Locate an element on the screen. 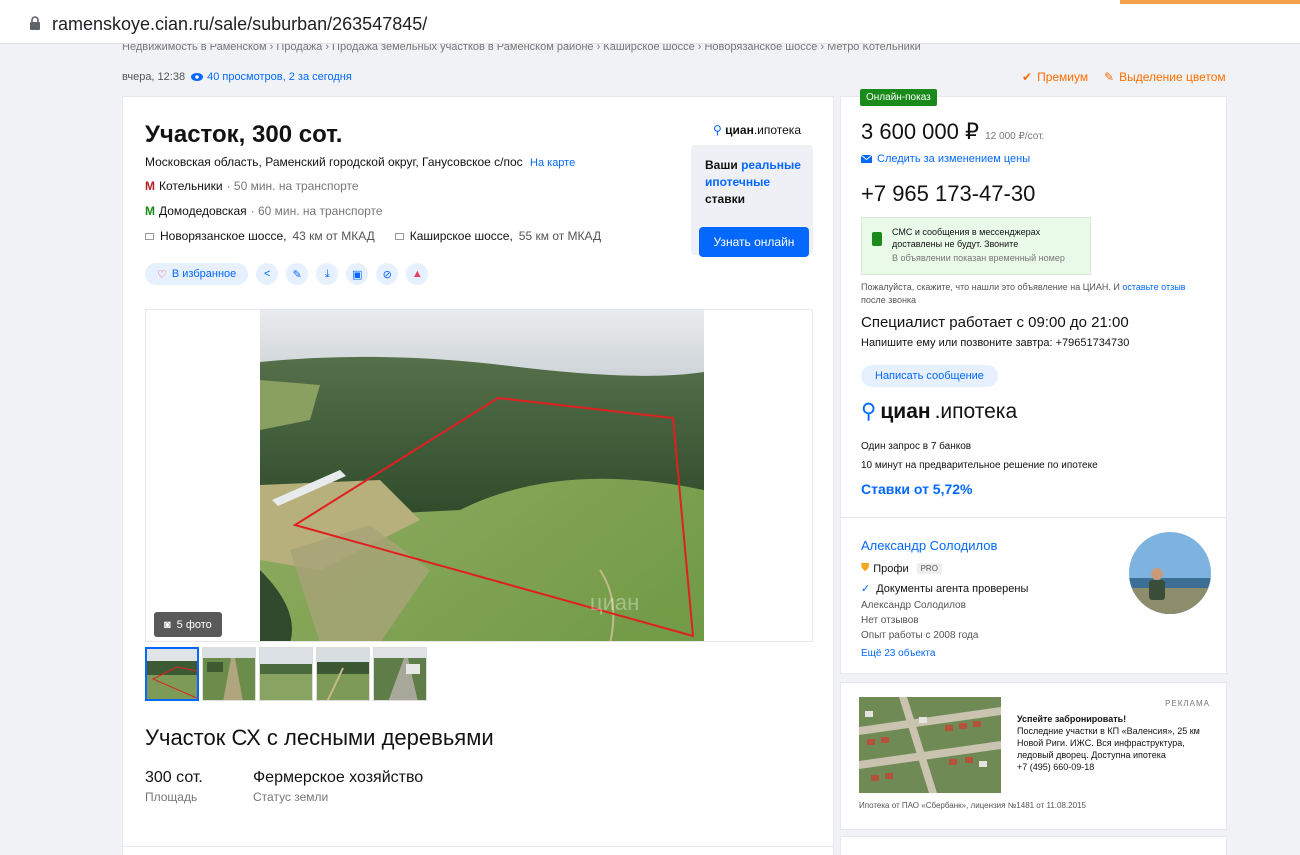  premium-link: ✔ Премиум is located at coordinates (1055, 77).